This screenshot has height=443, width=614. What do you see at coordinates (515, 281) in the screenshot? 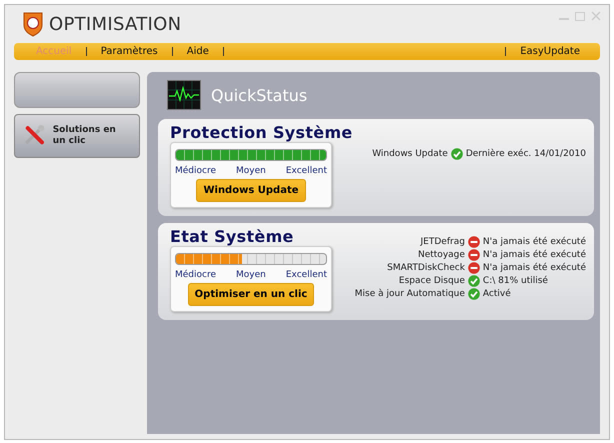
I see `status-value: C:\ 81% utilisé` at bounding box center [515, 281].